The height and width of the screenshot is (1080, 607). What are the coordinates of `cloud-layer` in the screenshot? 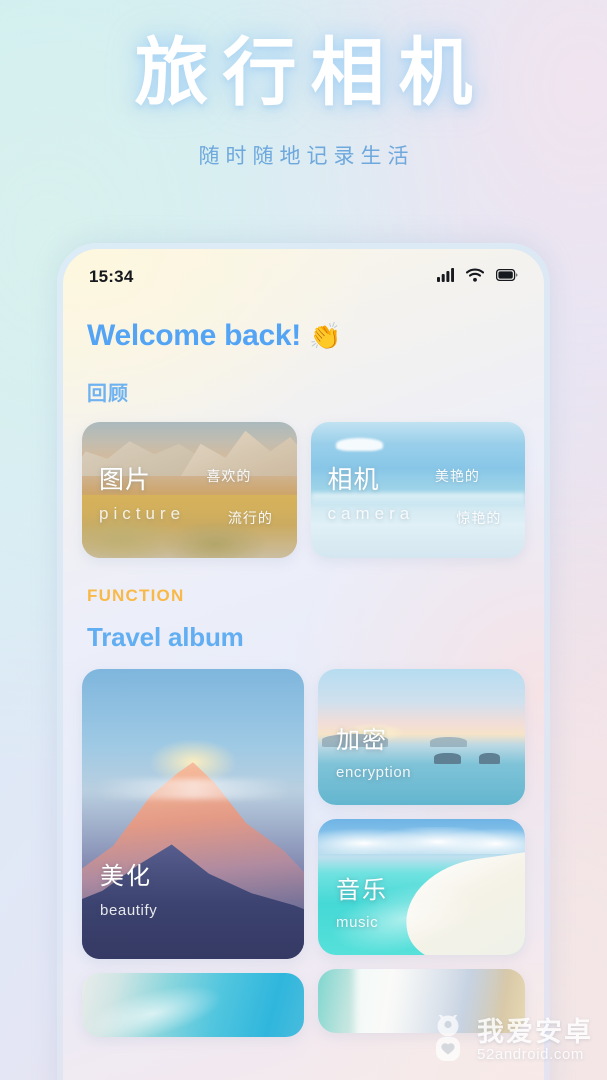 It's located at (421, 841).